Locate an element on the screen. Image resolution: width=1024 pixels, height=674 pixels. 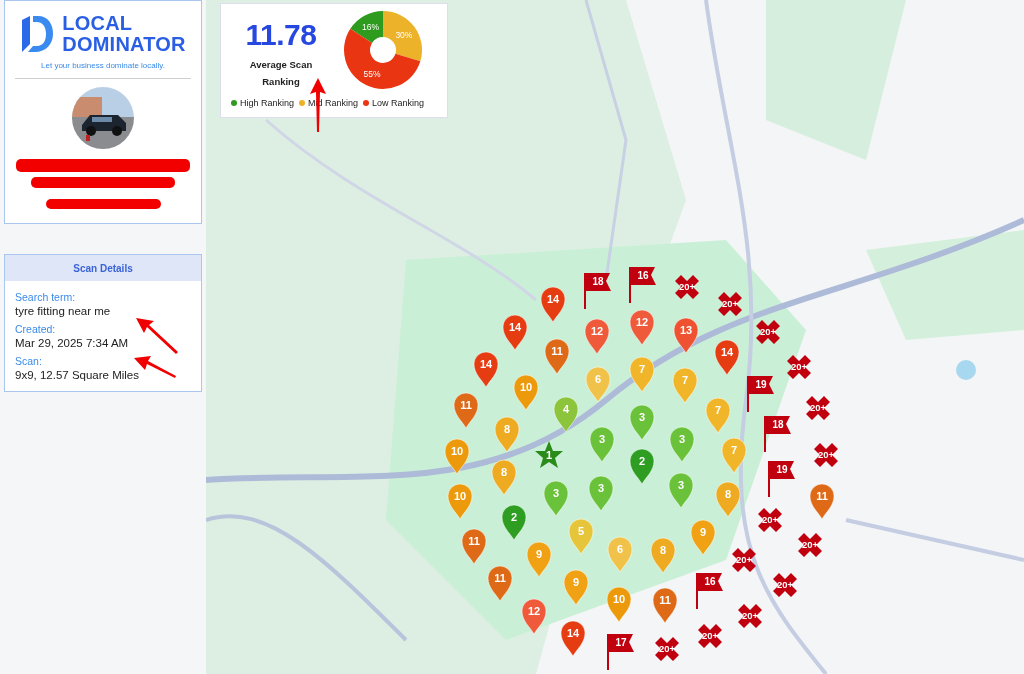
legend-label: Low Ranking is located at coordinates (398, 103).